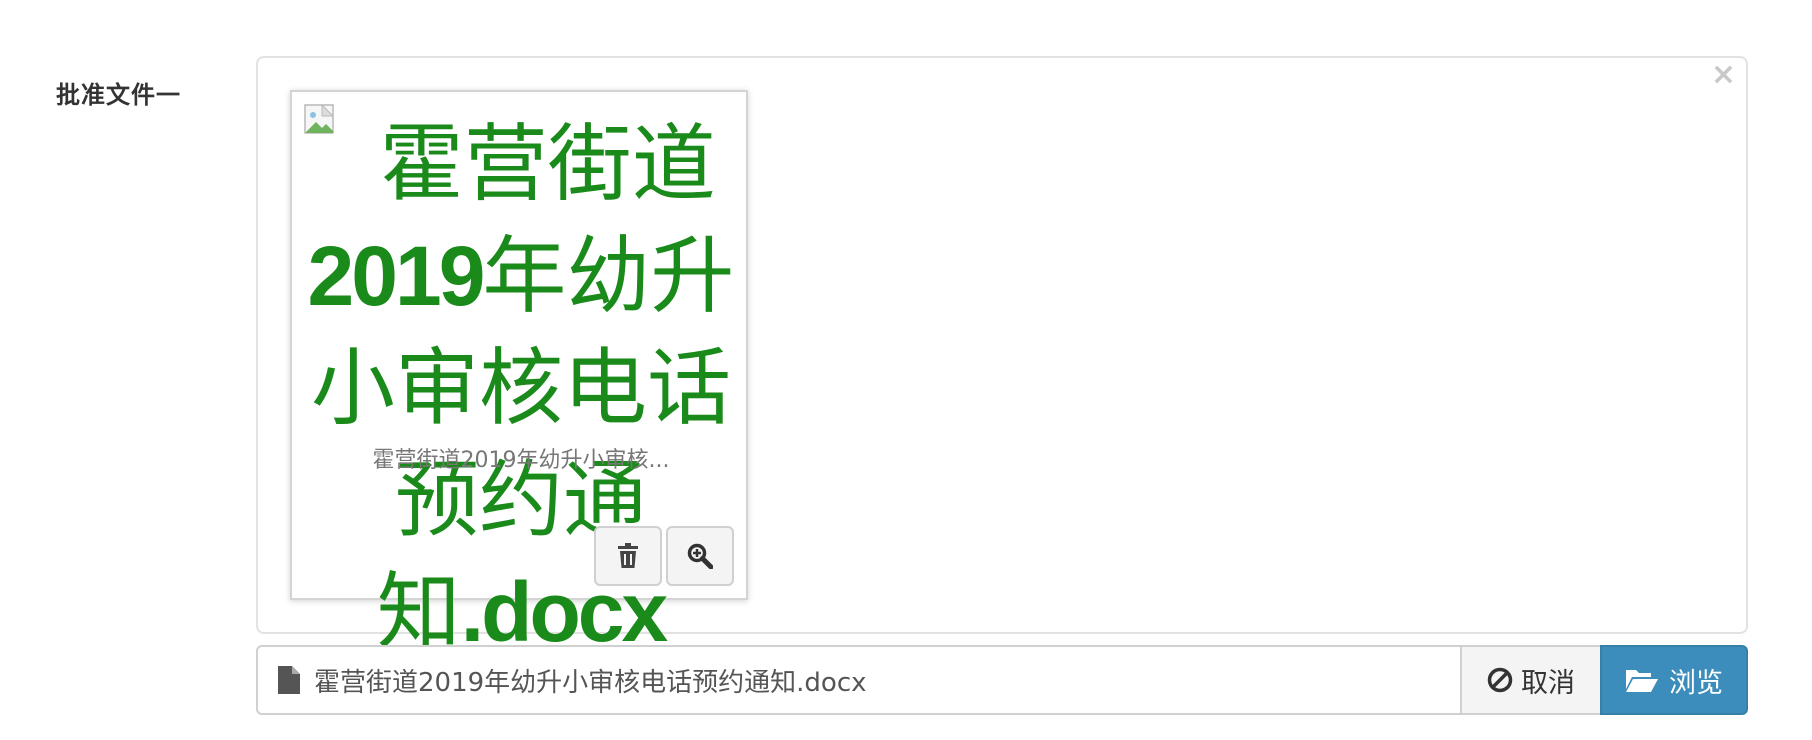 This screenshot has width=1812, height=740. Describe the element at coordinates (289, 680) in the screenshot. I see `file-icon` at that location.